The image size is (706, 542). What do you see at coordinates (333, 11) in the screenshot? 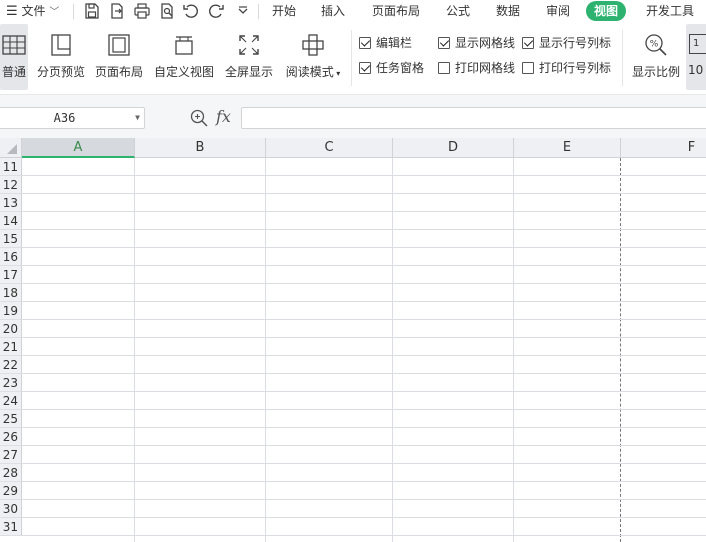
I see `tab-insert: 插入` at bounding box center [333, 11].